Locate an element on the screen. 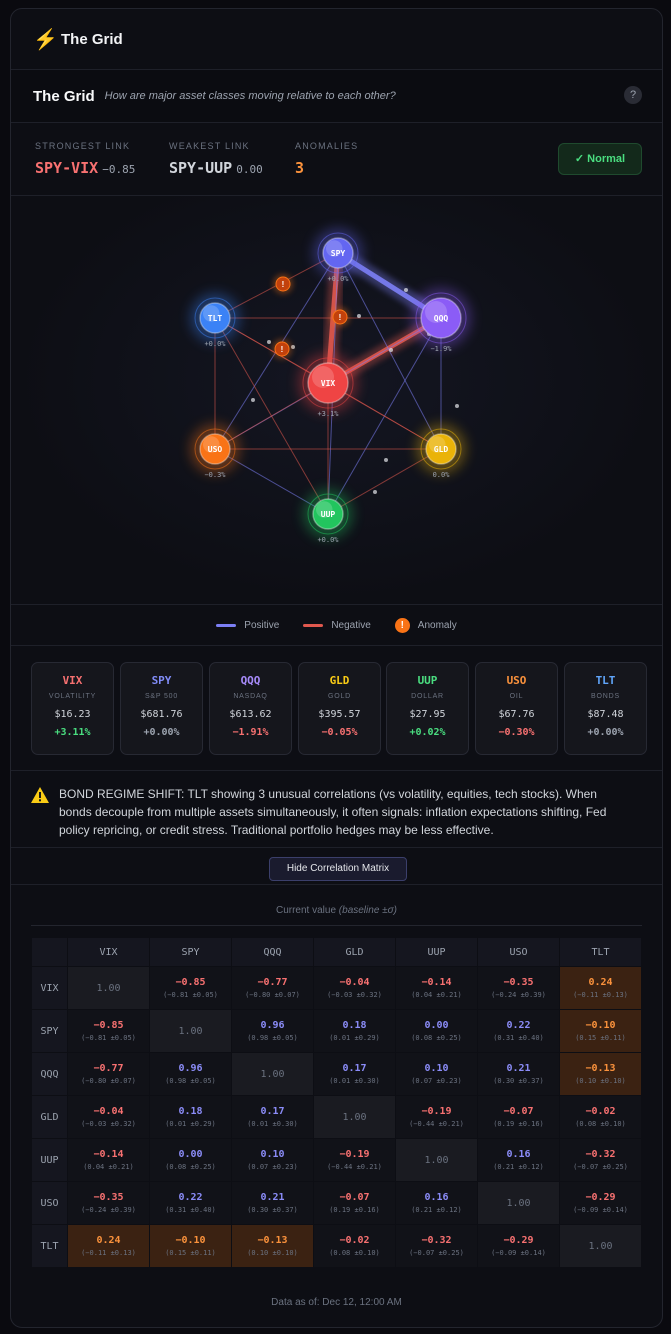 This screenshot has height=1334, width=671. node-label: USO is located at coordinates (215, 449).